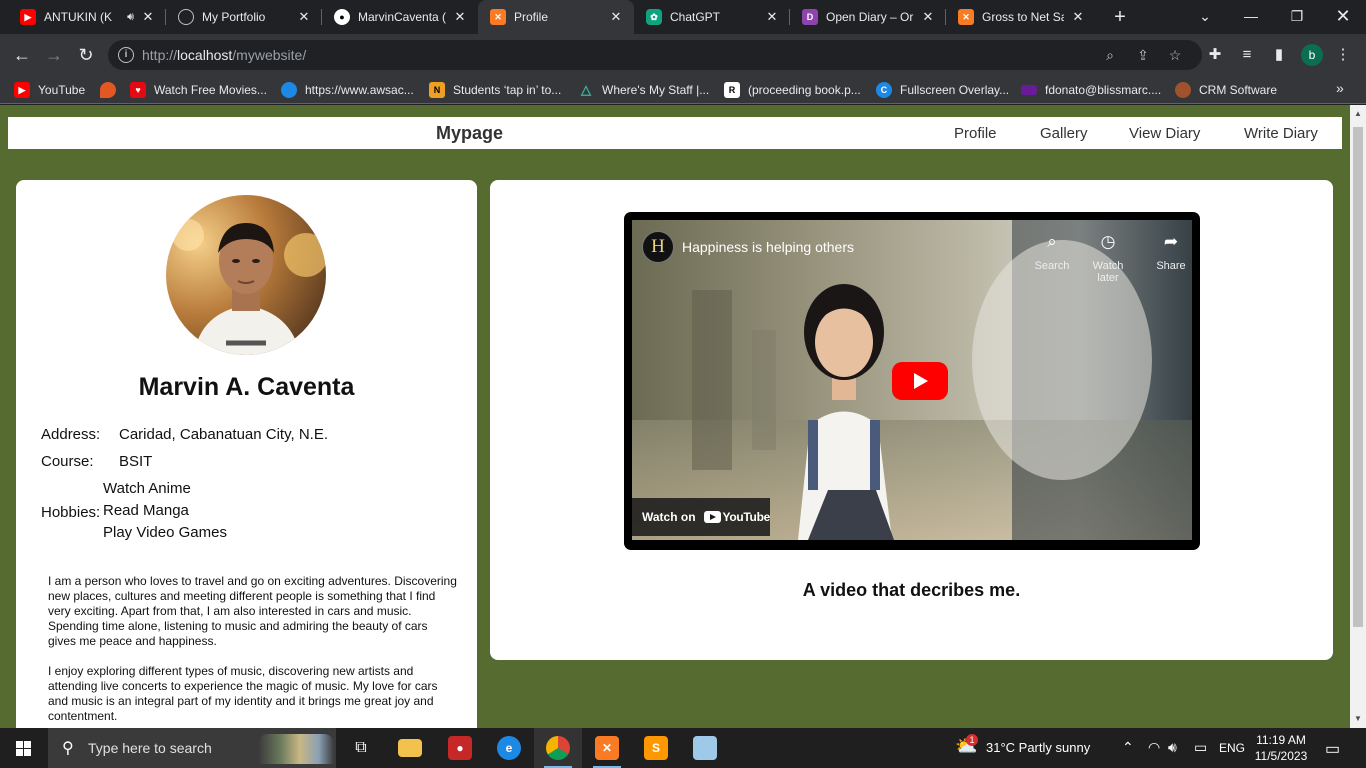 The image size is (1366, 768). What do you see at coordinates (509, 748) in the screenshot?
I see `edge-icon: e` at bounding box center [509, 748].